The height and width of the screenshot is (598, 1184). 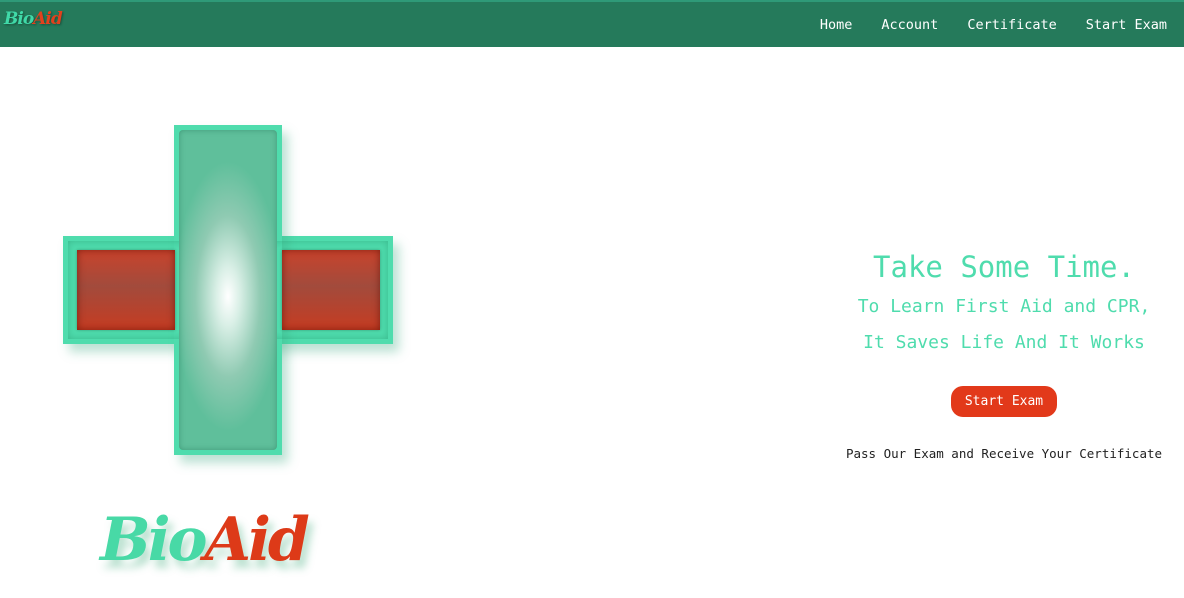 I want to click on cross-red-block-left, so click(x=126, y=290).